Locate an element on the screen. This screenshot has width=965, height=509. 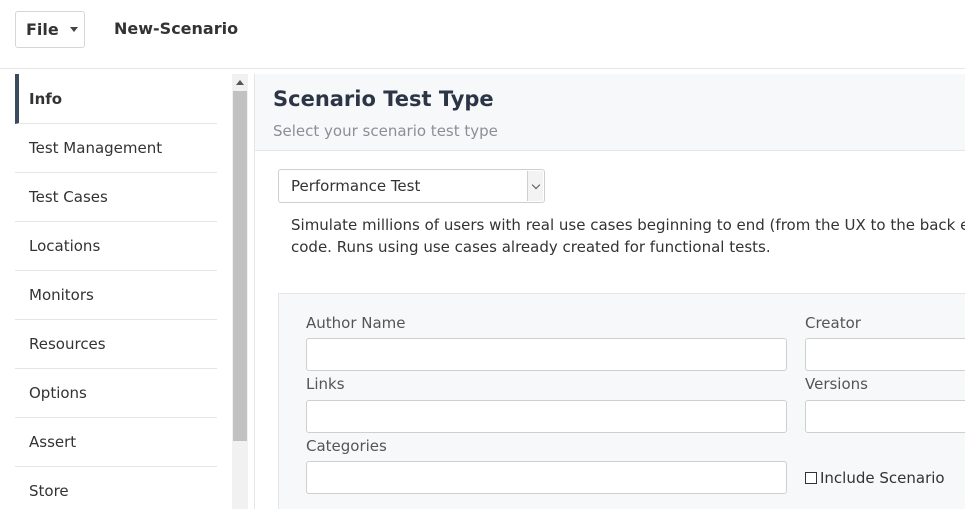
sidebar-item-resources: Resources is located at coordinates (116, 344).